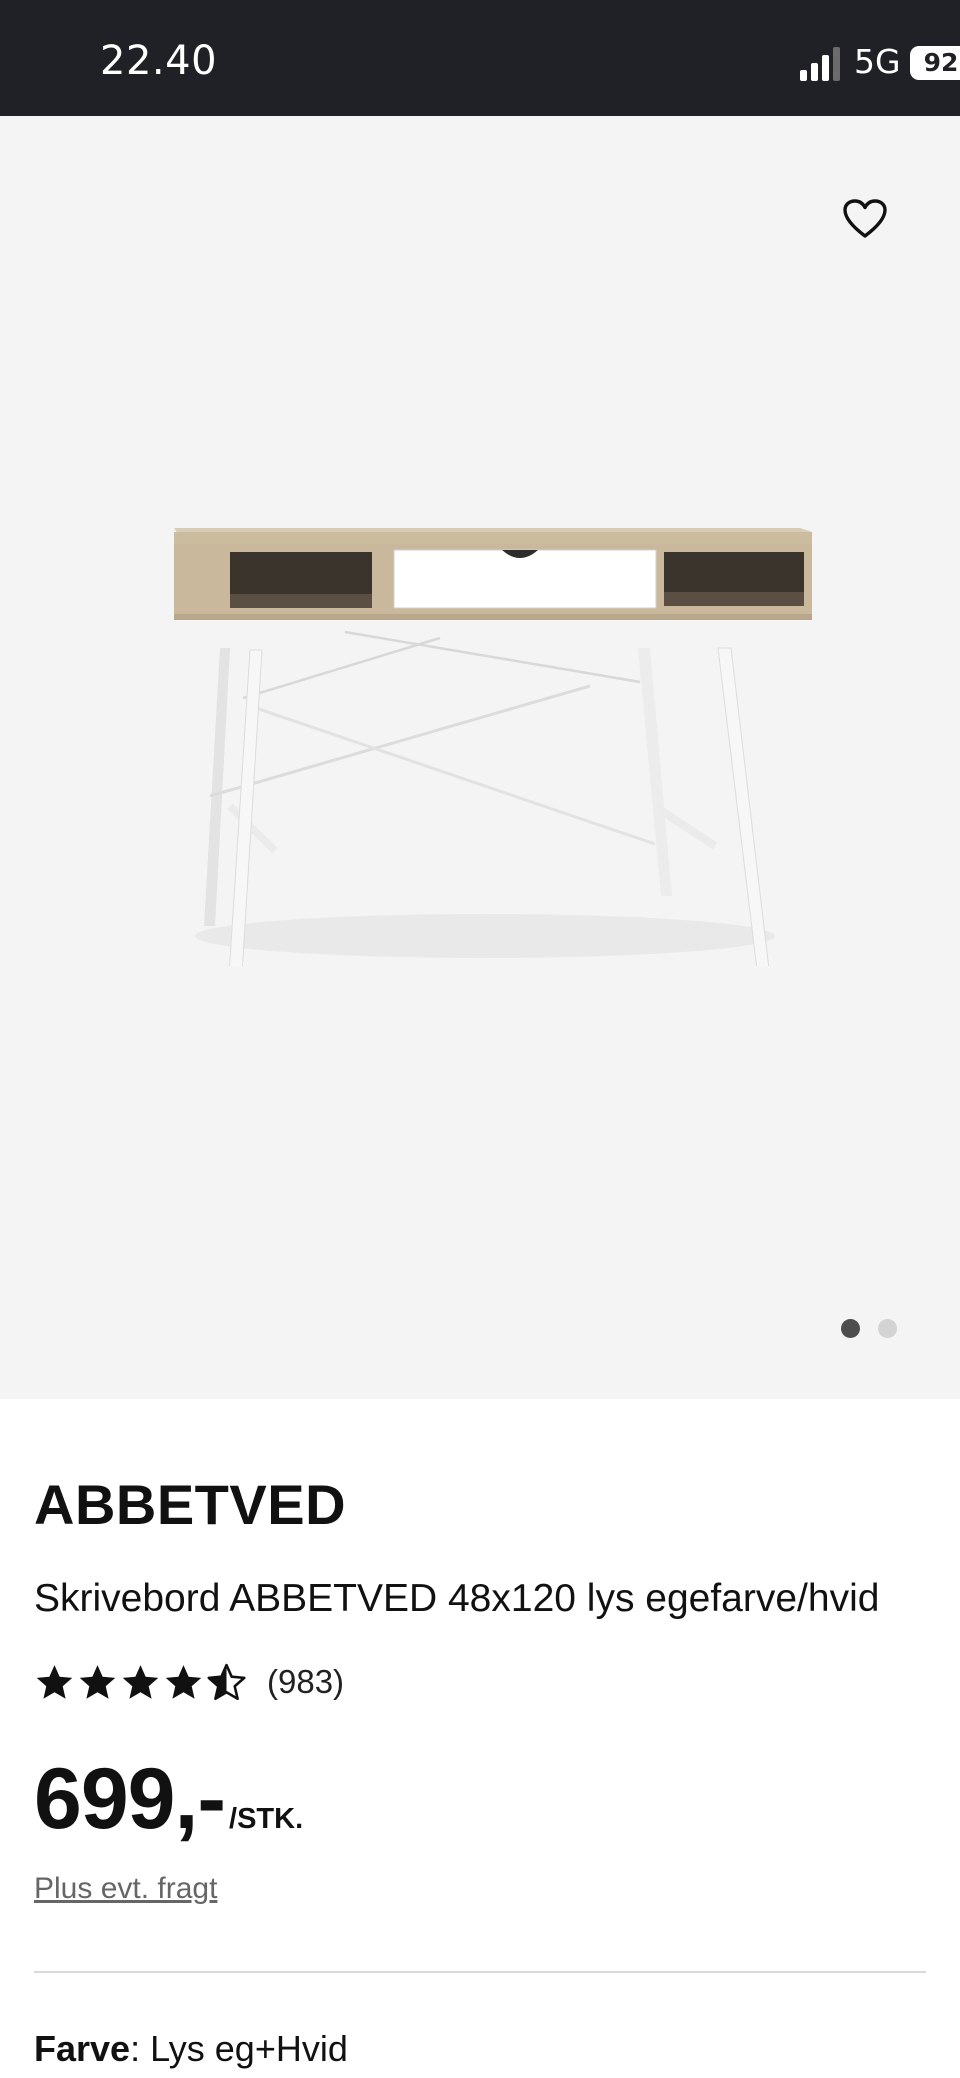  I want to click on price-value: 699,-, so click(130, 1799).